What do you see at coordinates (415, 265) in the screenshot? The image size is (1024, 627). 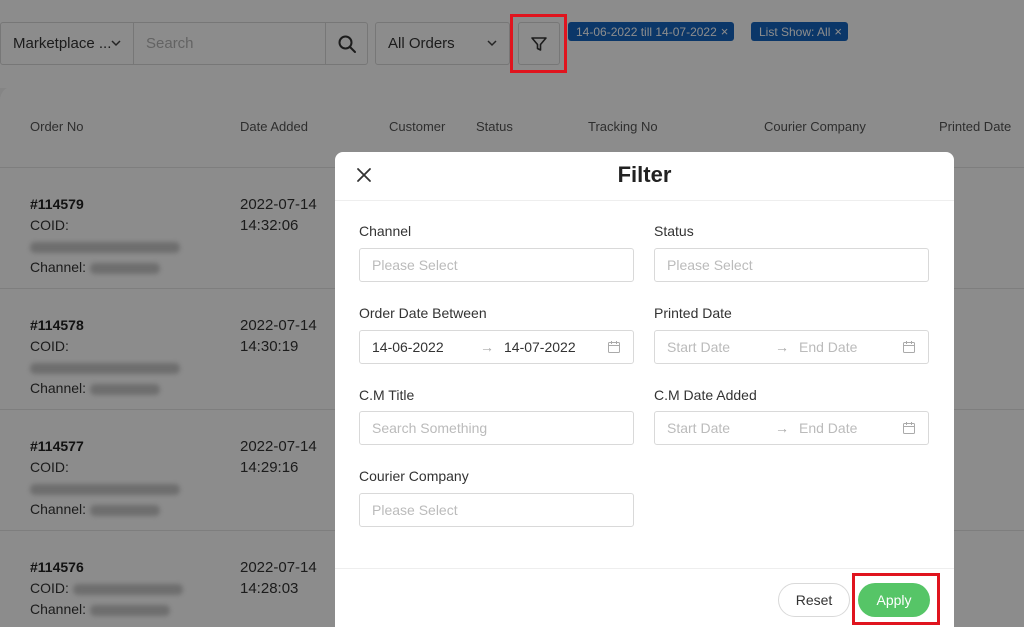 I see `channel-placeholder: Please Select` at bounding box center [415, 265].